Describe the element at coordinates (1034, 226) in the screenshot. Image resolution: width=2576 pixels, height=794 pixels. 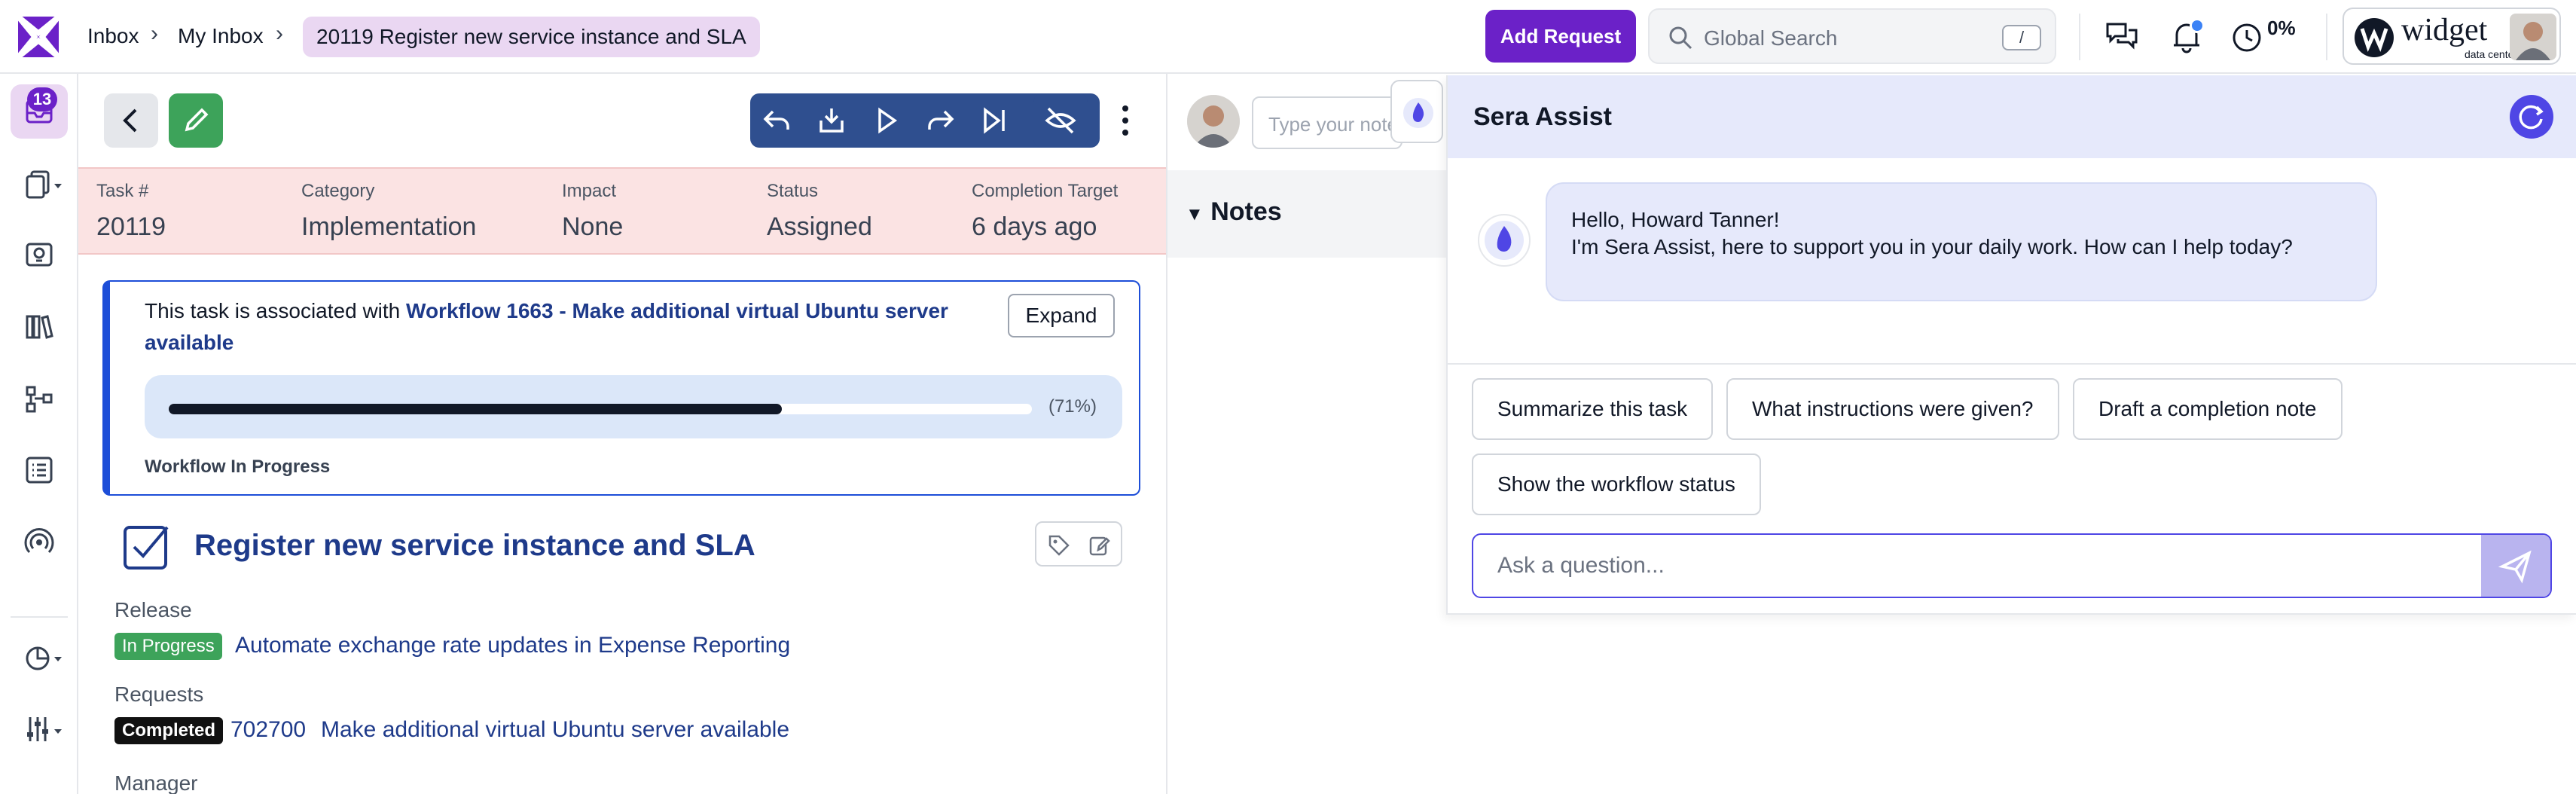
I see `meta-value: 6 days ago` at that location.